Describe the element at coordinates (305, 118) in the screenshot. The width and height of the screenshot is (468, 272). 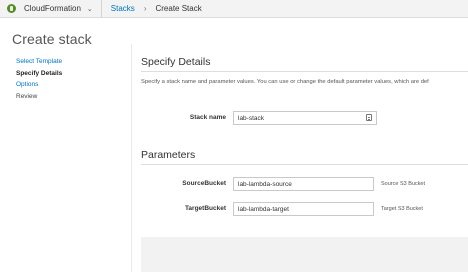
I see `stack-name-input` at that location.